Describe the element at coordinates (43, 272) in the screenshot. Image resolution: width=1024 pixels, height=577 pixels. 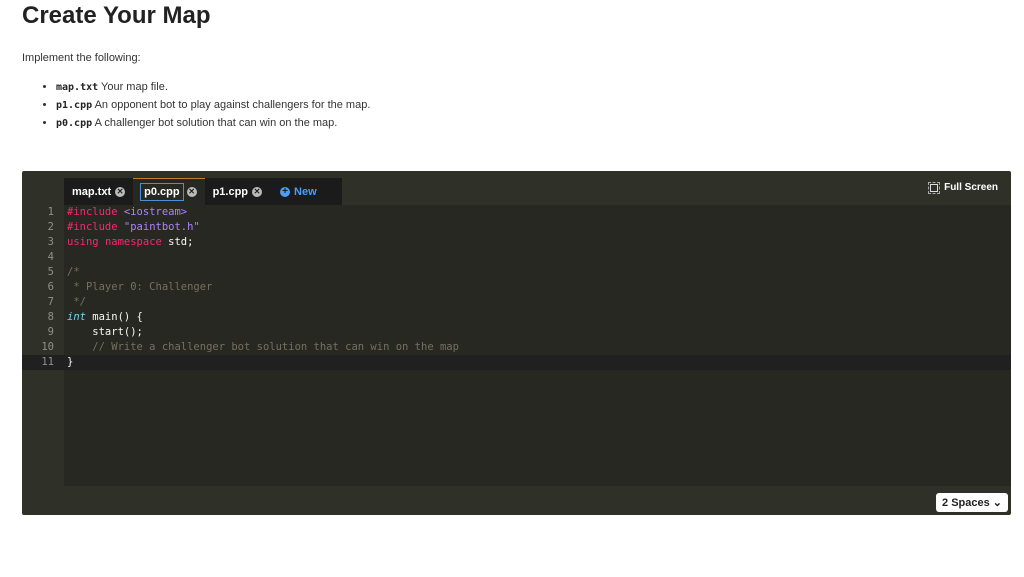
I see `fold-toggle: 5` at that location.